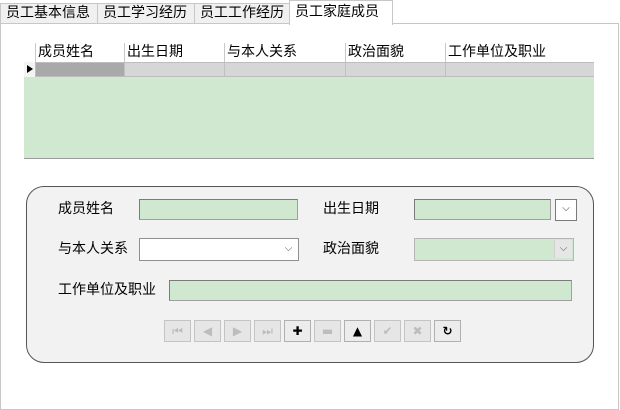 Image resolution: width=620 pixels, height=410 pixels. I want to click on grid-cell-work-unit, so click(520, 69).